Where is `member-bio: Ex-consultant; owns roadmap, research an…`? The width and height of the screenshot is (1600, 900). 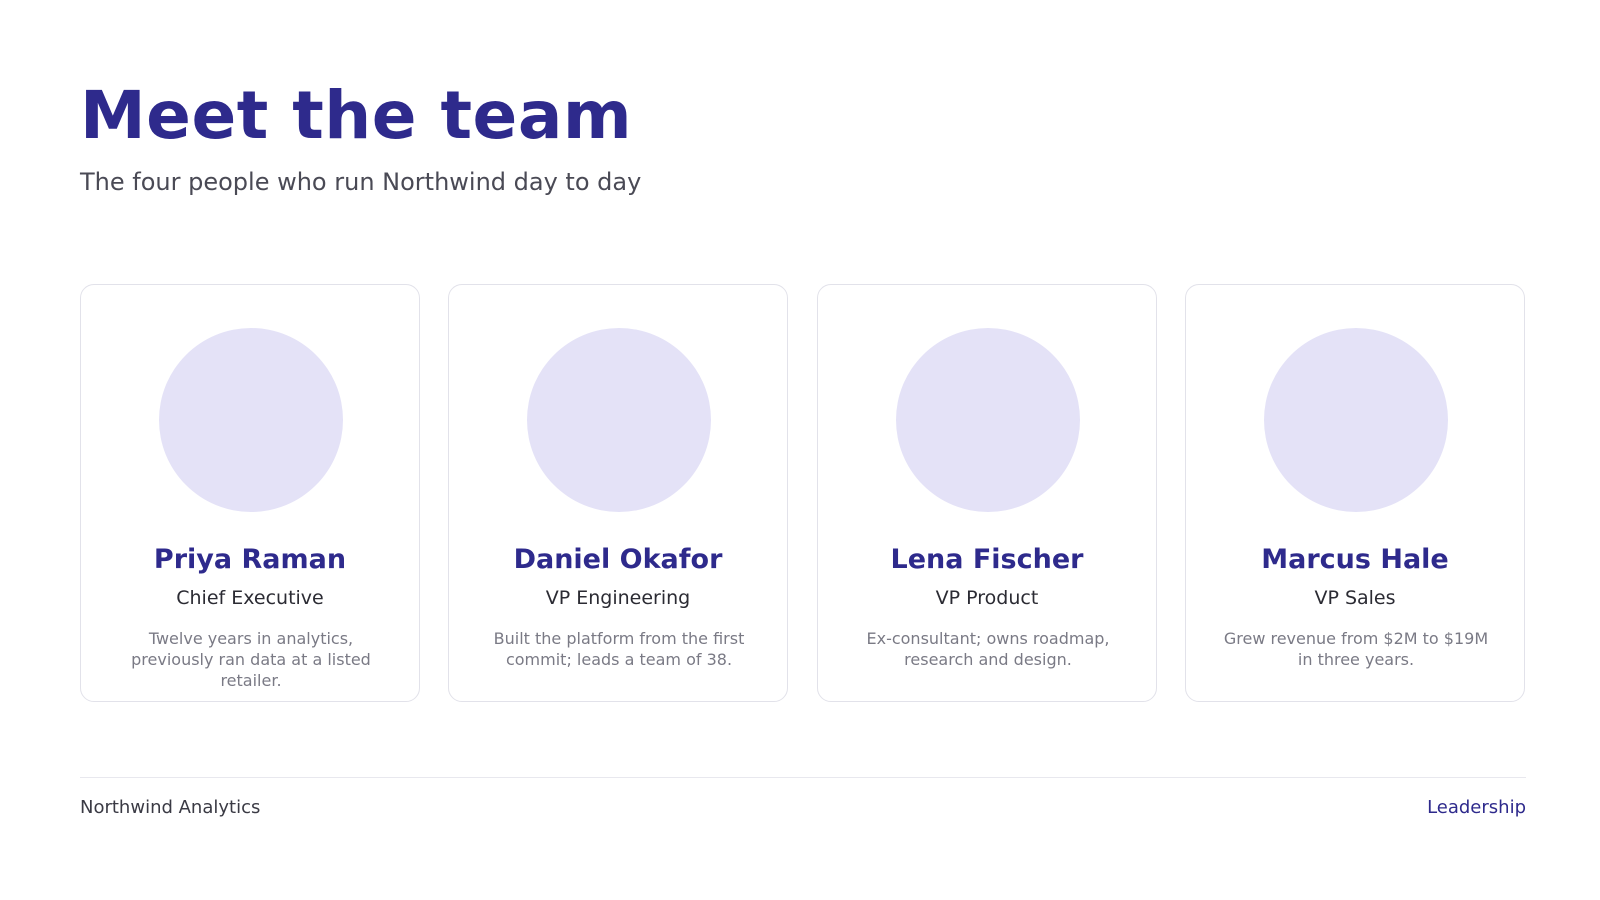
member-bio: Ex-consultant; owns roadmap, research an… is located at coordinates (988, 649).